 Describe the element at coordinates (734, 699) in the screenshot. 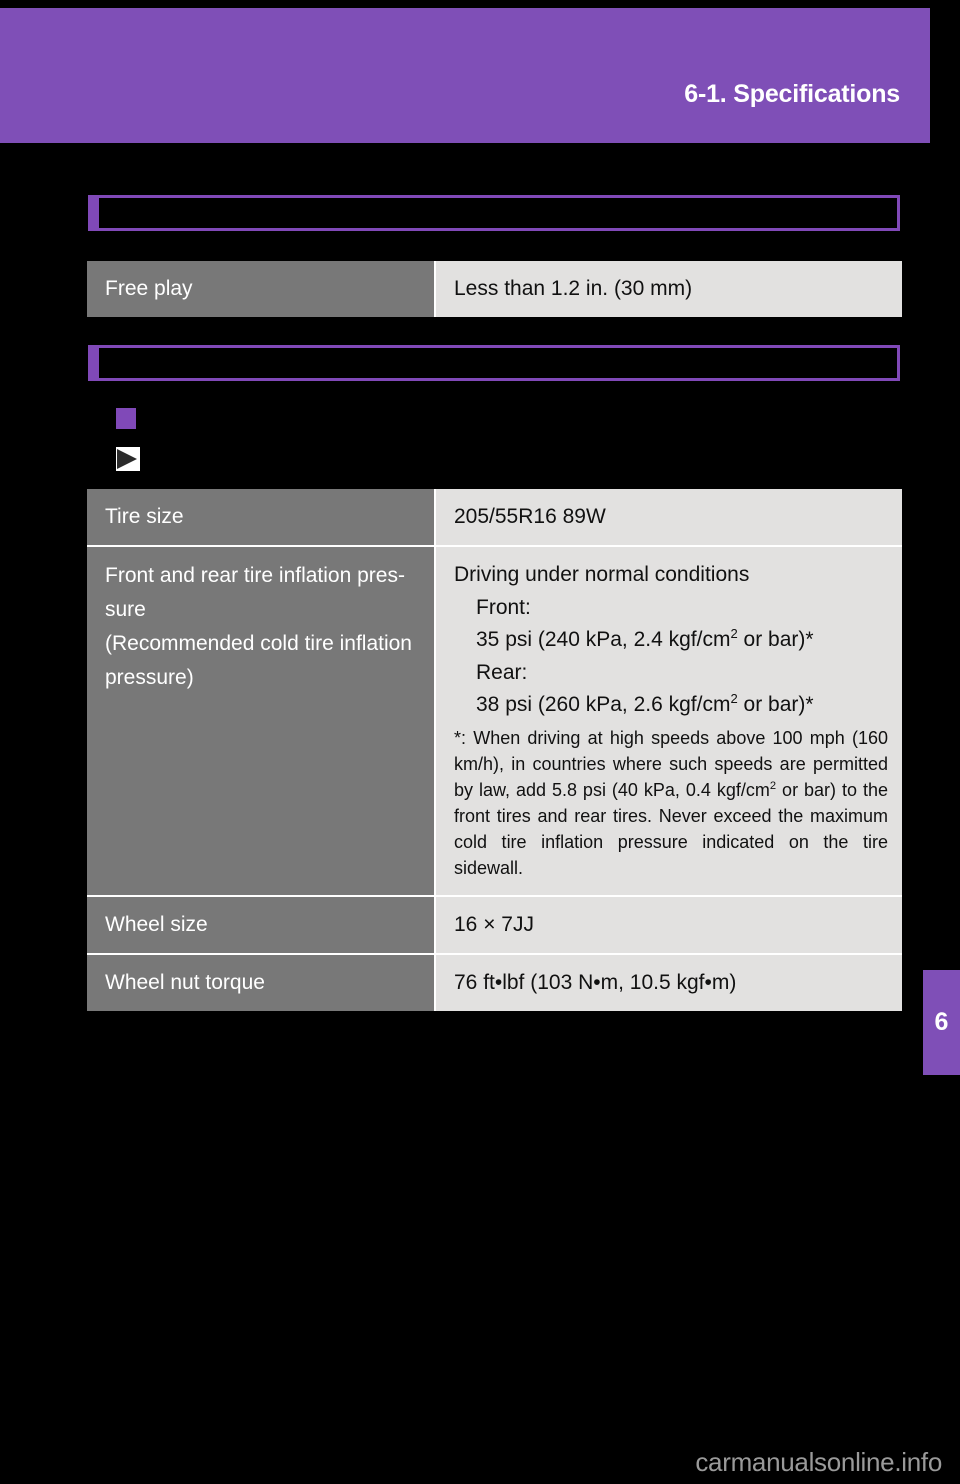

I see `rear-pressure-exponent: 2` at that location.